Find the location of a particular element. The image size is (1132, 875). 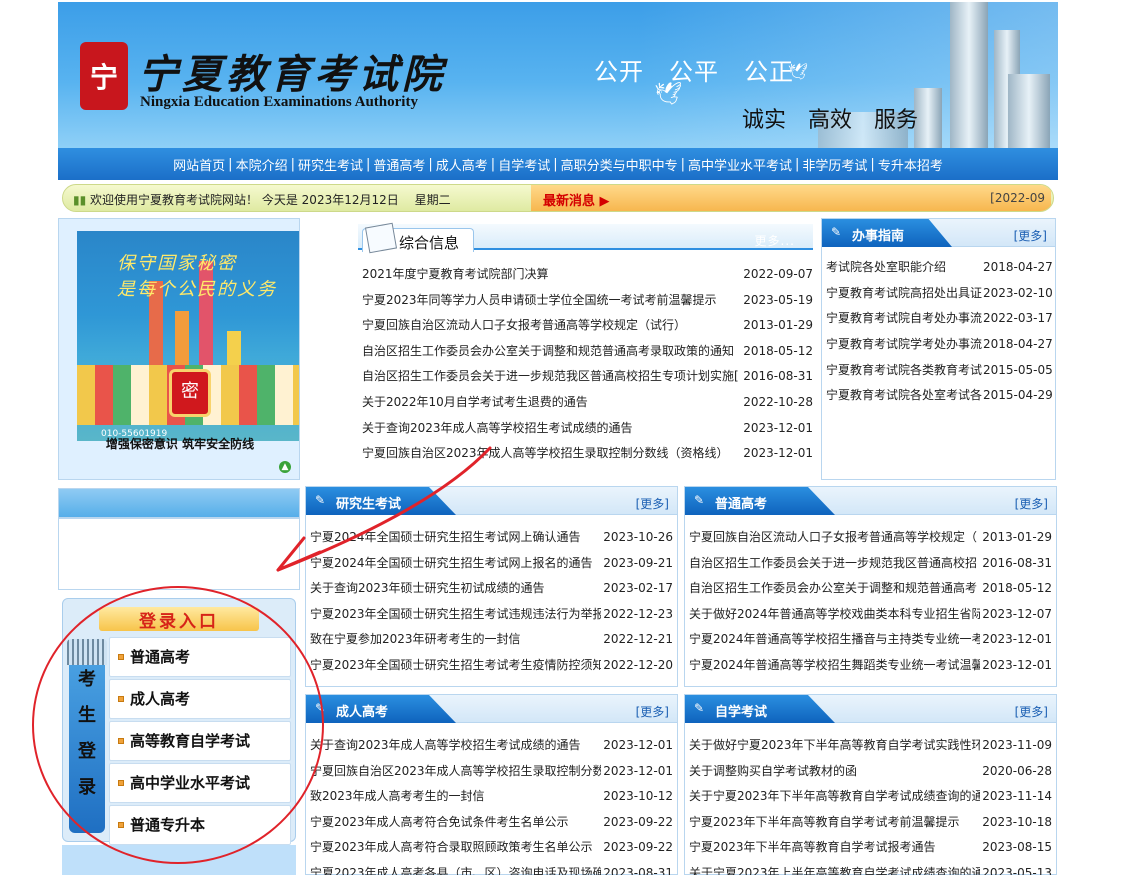

list-item: 宁夏教育考试院各类教育考试 2015-05-05 is located at coordinates (939, 371).